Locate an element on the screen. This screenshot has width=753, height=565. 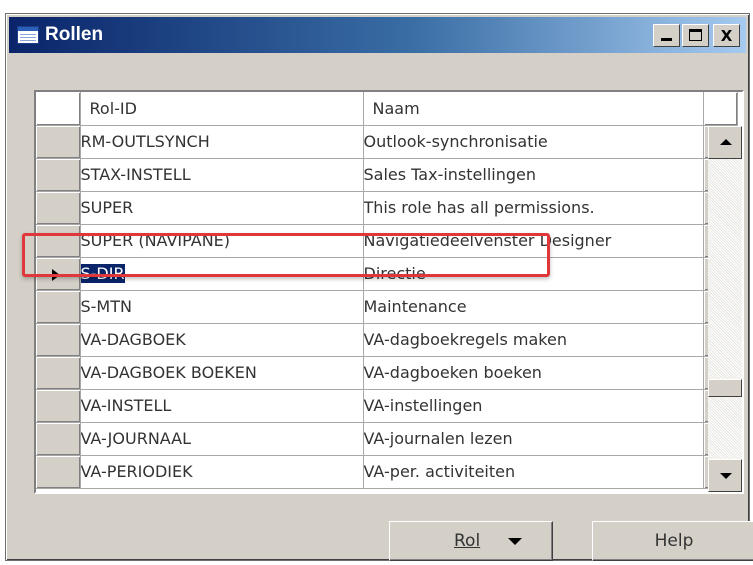
table-row: VA-JOURNAAL VA-journalen lezen is located at coordinates (387, 439).